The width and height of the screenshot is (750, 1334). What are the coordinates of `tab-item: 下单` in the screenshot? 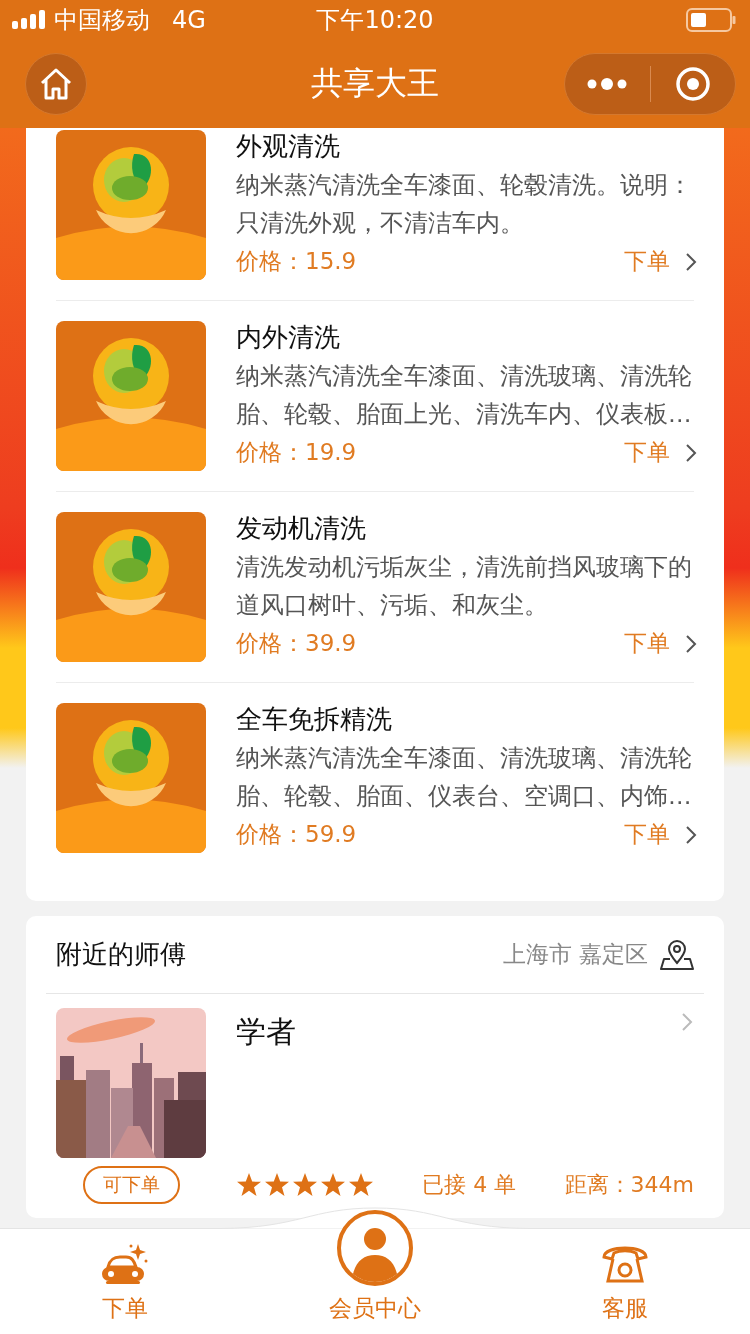 It's located at (125, 1288).